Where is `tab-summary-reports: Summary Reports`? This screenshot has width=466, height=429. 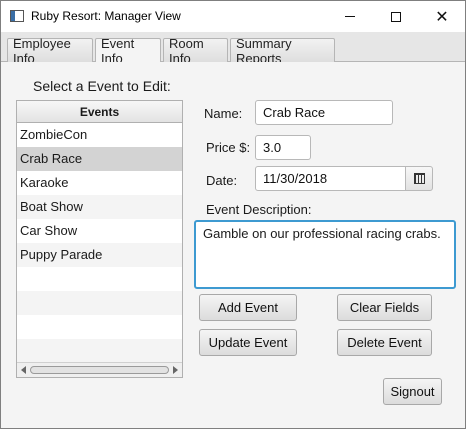
tab-summary-reports: Summary Reports is located at coordinates (282, 51).